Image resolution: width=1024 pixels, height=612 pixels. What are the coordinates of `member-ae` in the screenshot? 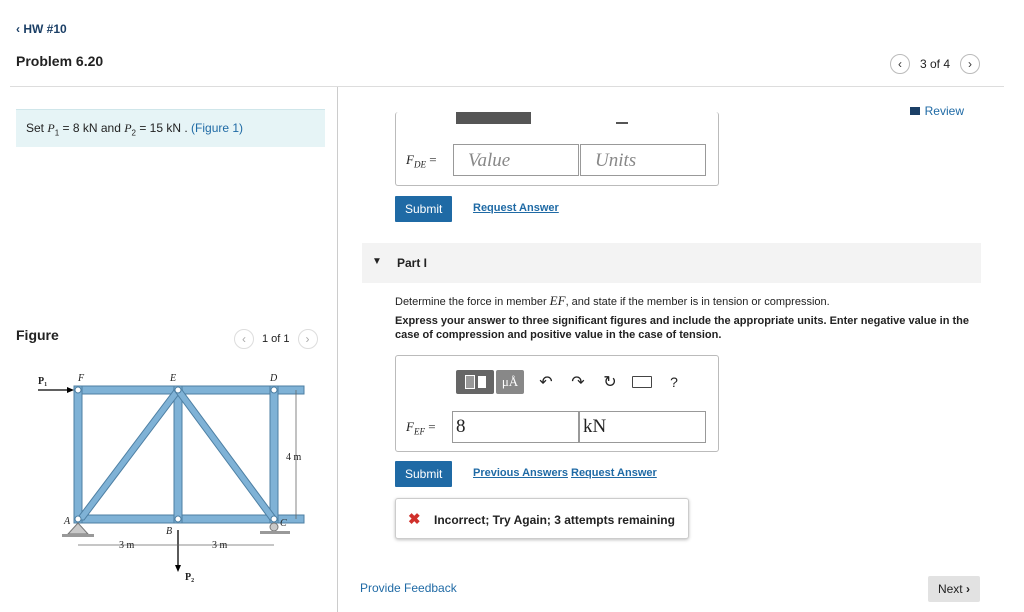 It's located at (129, 455).